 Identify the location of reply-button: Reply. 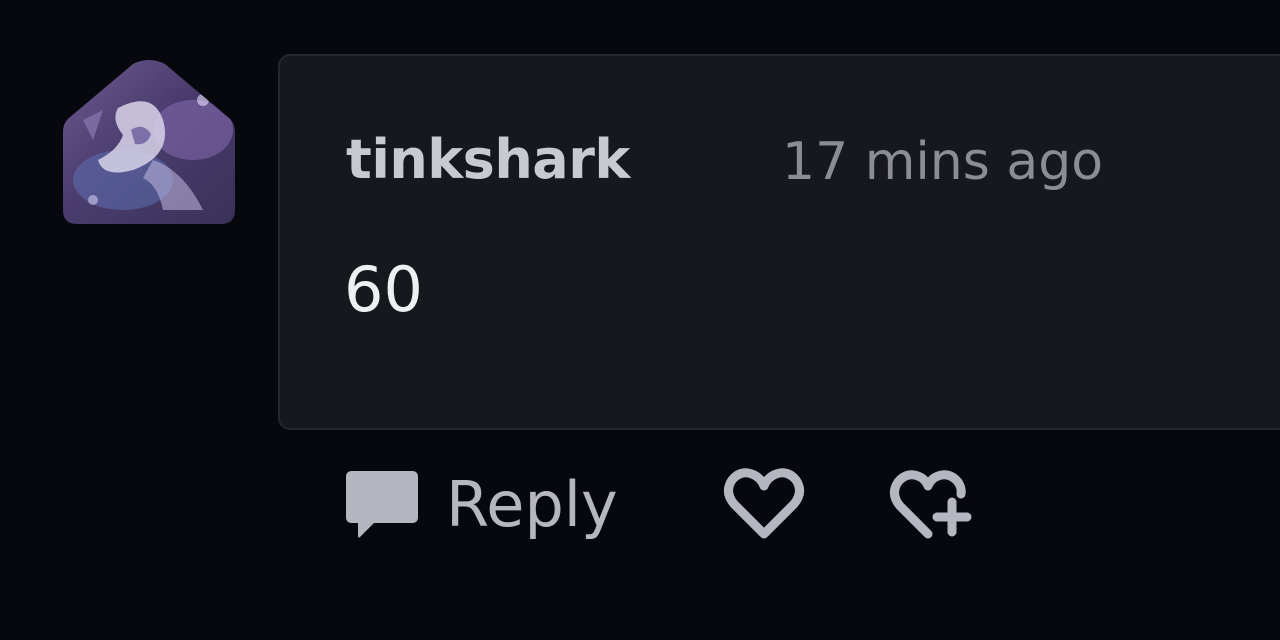
(481, 505).